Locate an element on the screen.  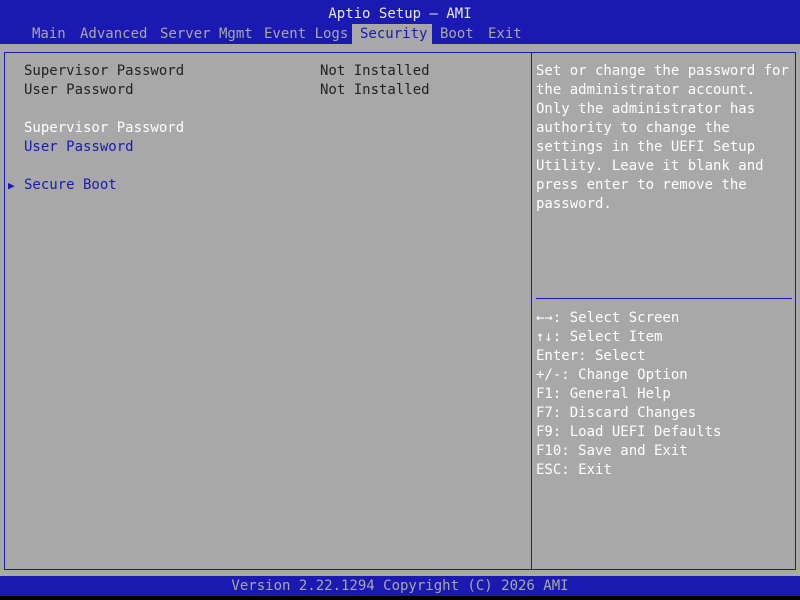
option-supervisor-password: Supervisor Password is located at coordinates (104, 128).